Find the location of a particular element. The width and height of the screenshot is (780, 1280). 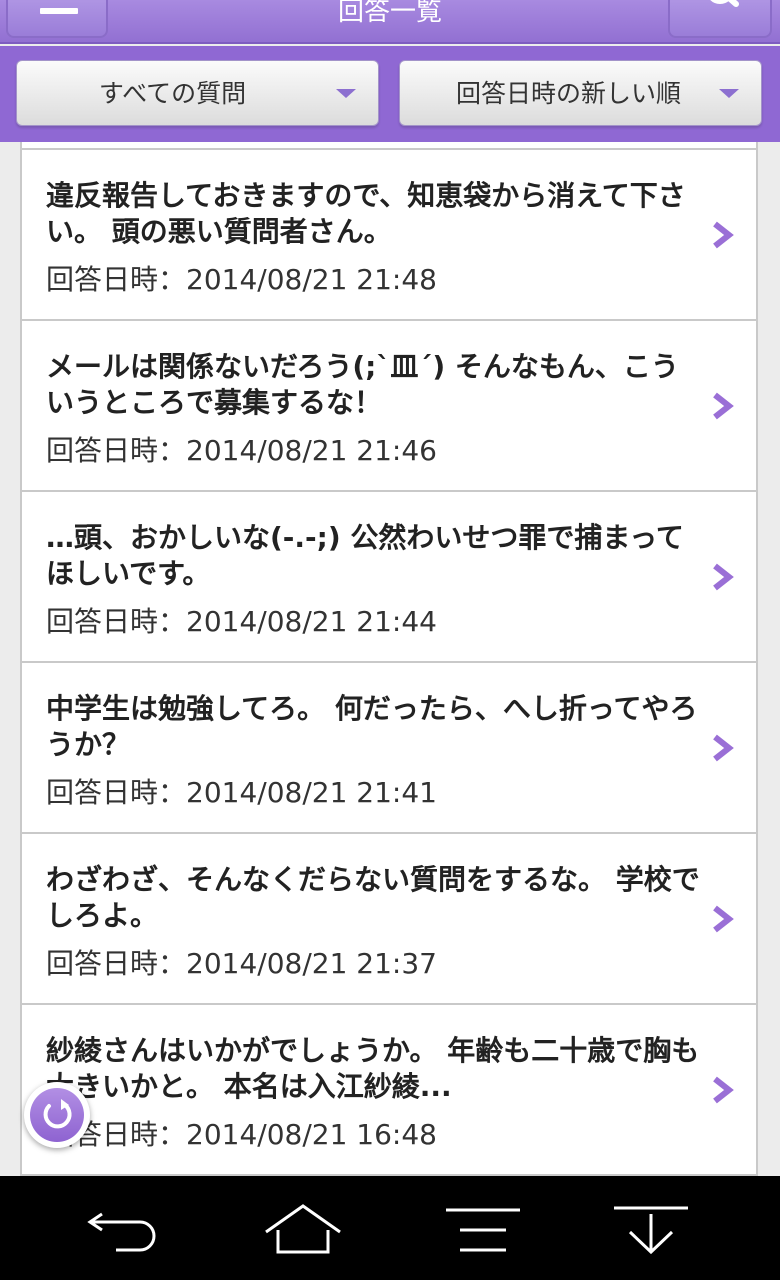

refresh-icon is located at coordinates (57, 1114).